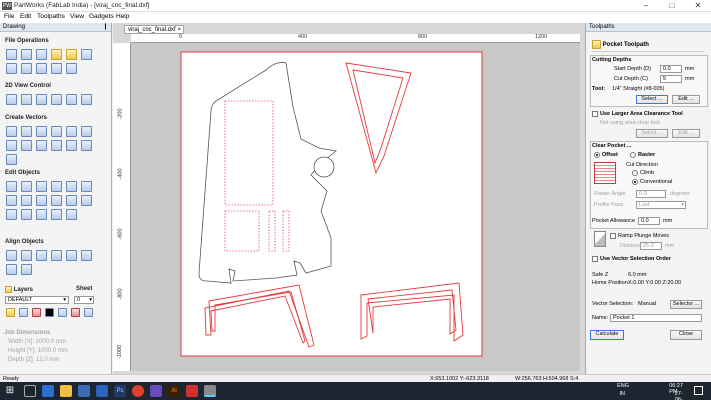  Describe the element at coordinates (86, 145) in the screenshot. I see `fillet-icon` at that location.